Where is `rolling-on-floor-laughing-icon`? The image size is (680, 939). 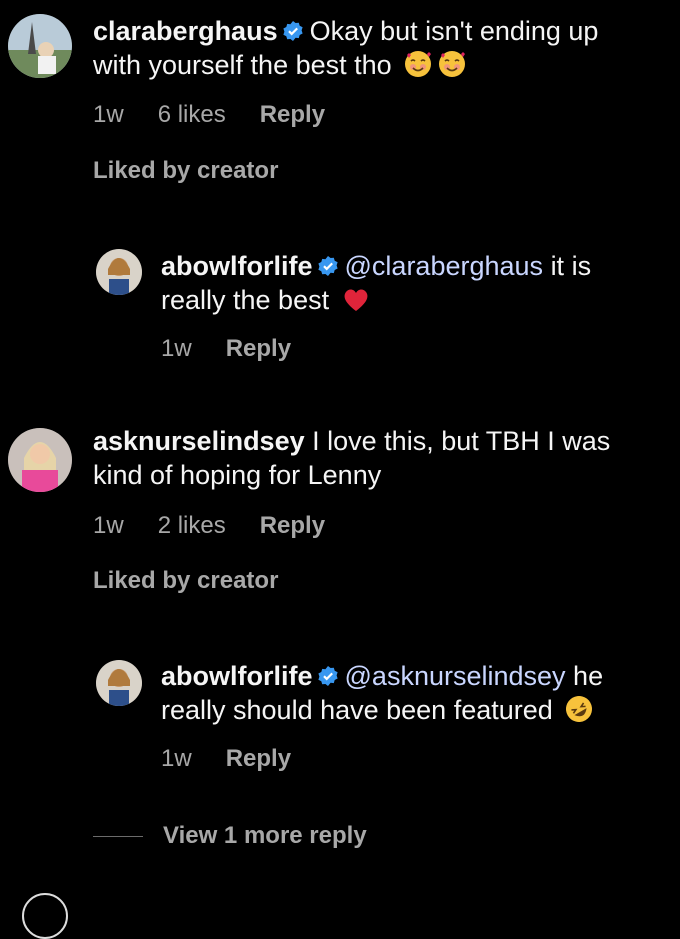
rolling-on-floor-laughing-icon is located at coordinates (579, 709).